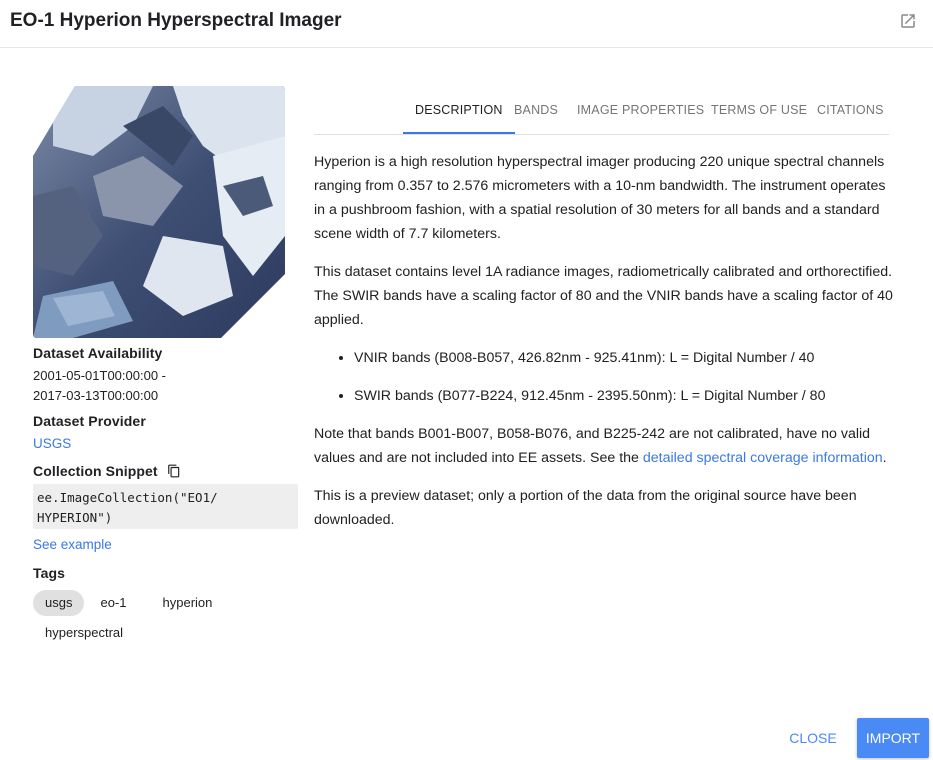 This screenshot has width=933, height=760. Describe the element at coordinates (113, 603) in the screenshot. I see `tag-eo-1: eo-1` at that location.